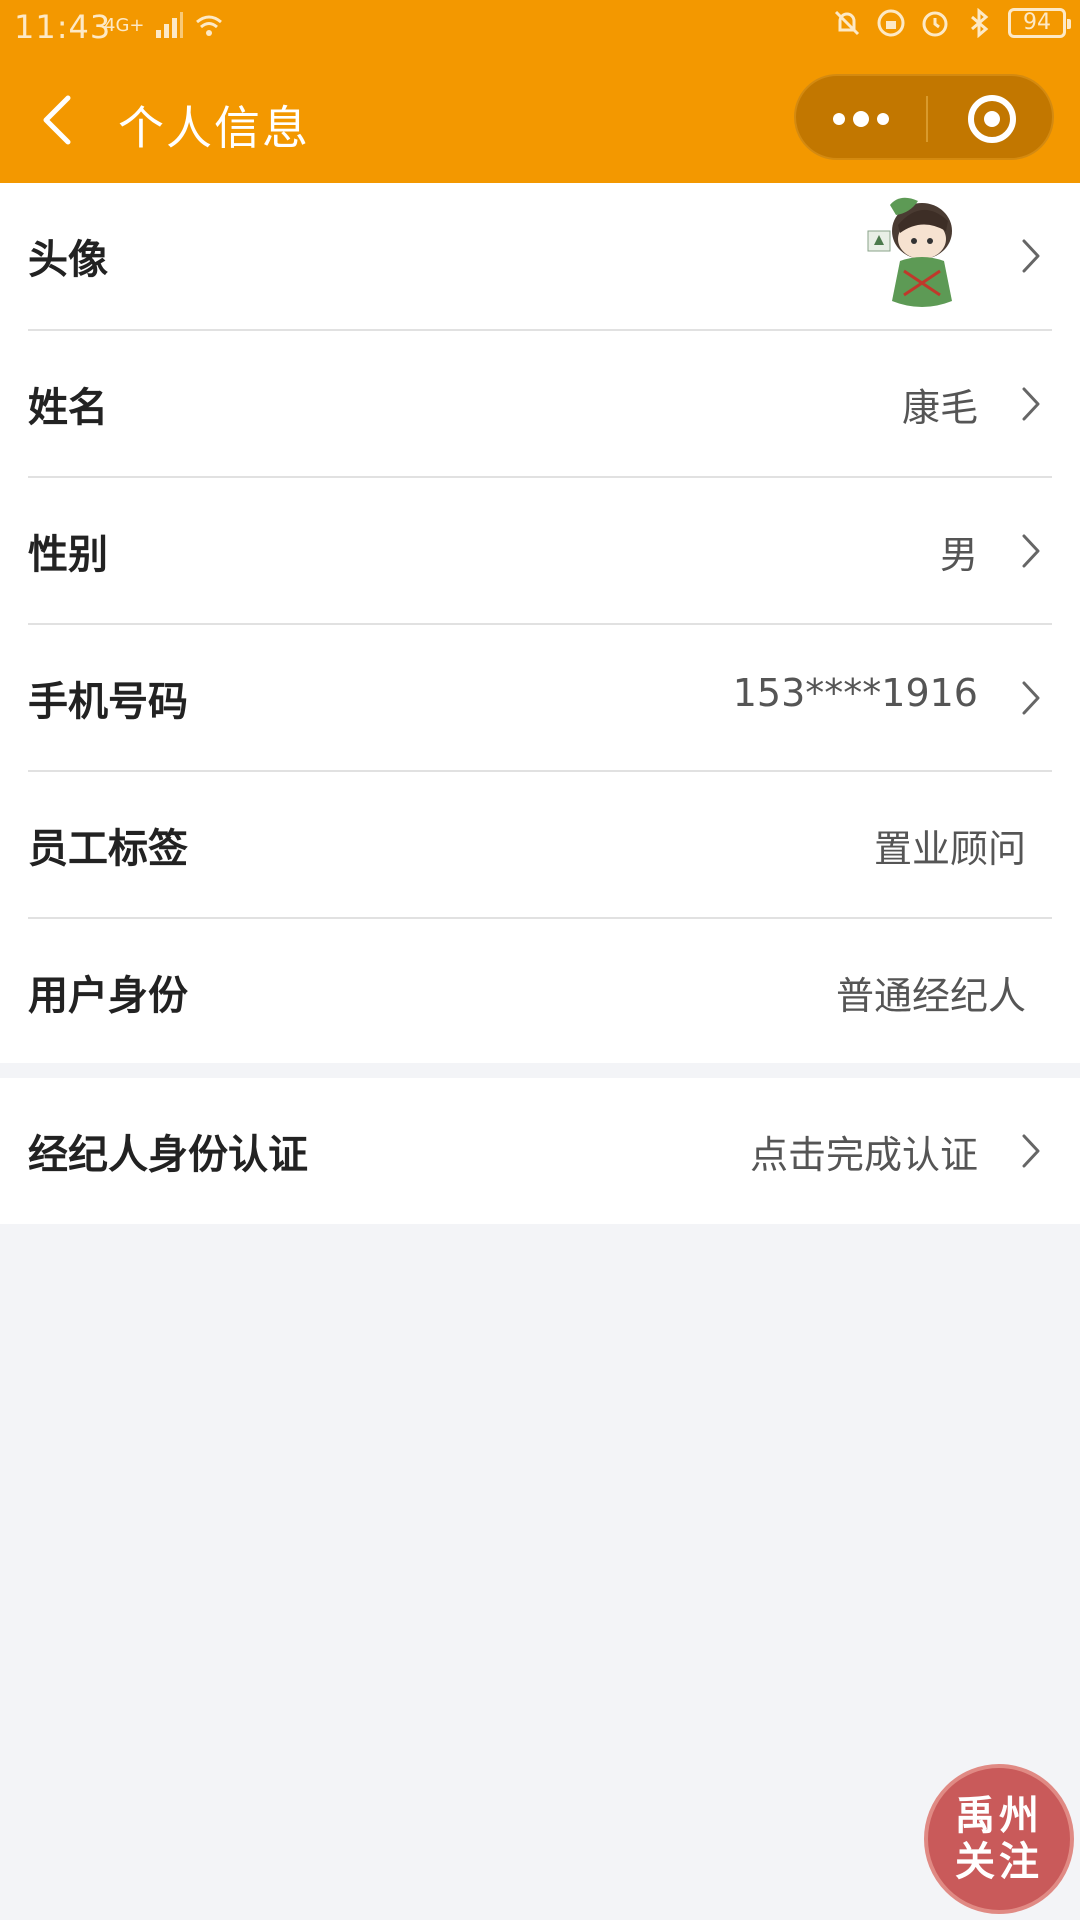 The image size is (1080, 1920). I want to click on row-value: 普通经纪人, so click(930, 996).